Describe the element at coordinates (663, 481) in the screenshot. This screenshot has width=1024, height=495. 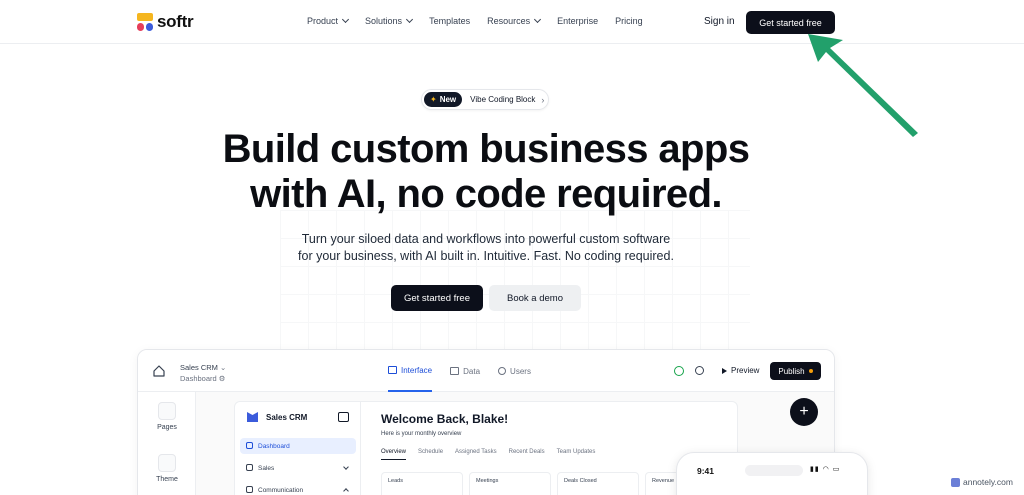
I see `kpi-label: Revenue` at that location.